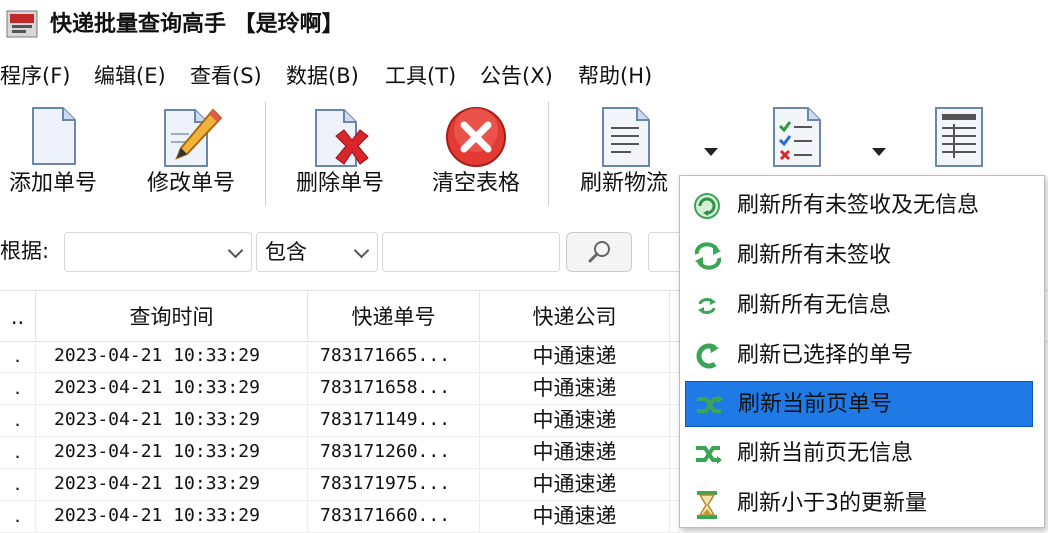 Image resolution: width=1048 pixels, height=533 pixels. What do you see at coordinates (54, 136) in the screenshot?
I see `document-icon` at bounding box center [54, 136].